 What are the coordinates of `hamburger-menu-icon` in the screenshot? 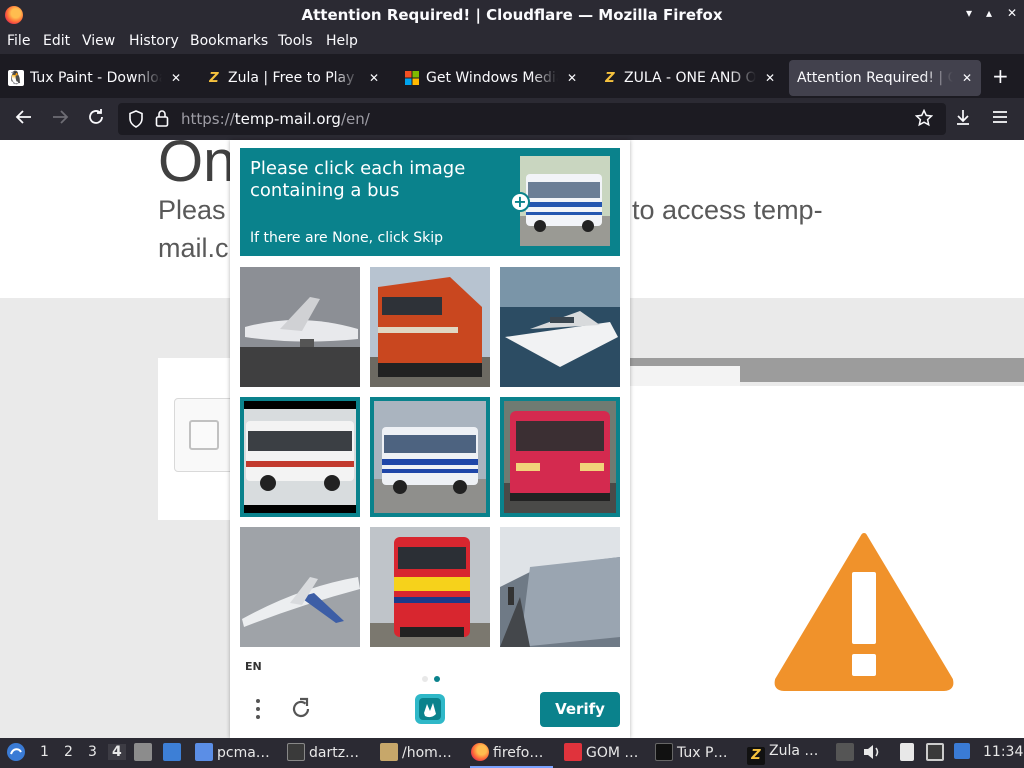 It's located at (1000, 119).